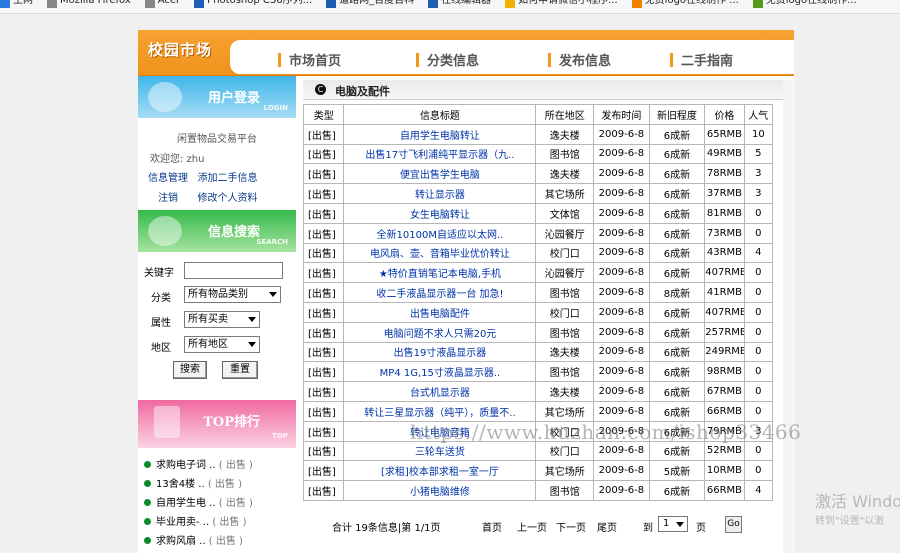 Image resolution: width=900 pixels, height=553 pixels. Describe the element at coordinates (224, 484) in the screenshot. I see `top-item-tag: ( 出售 )` at that location.